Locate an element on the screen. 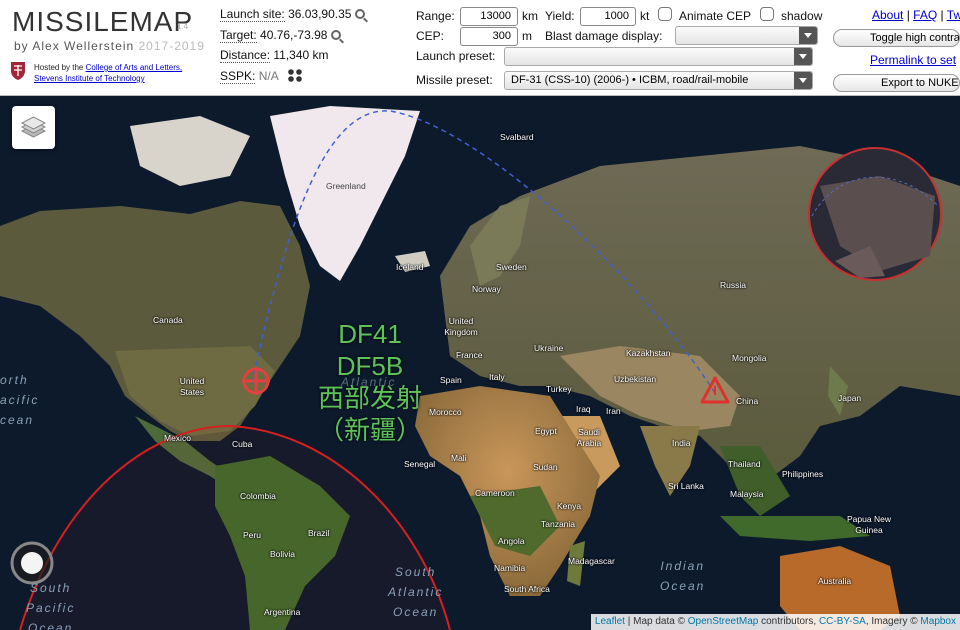 This screenshot has width=960, height=630. place-label: Australia is located at coordinates (835, 581).